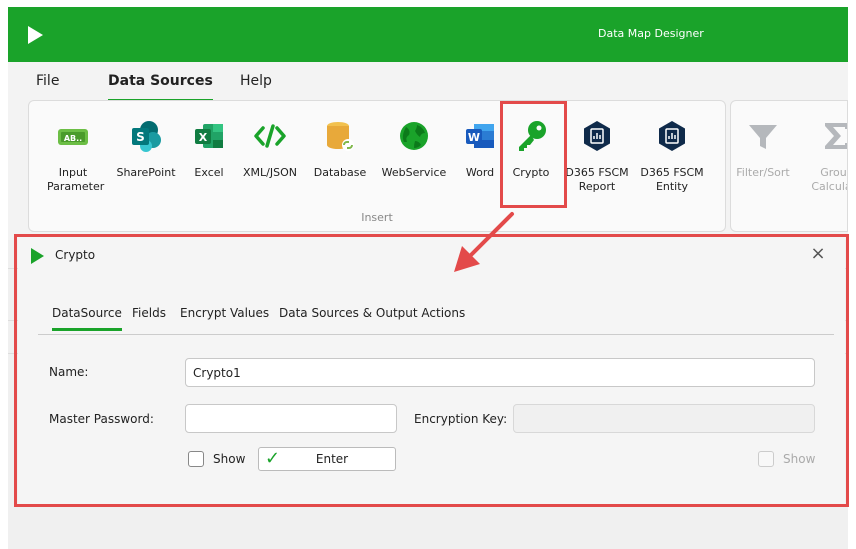  Describe the element at coordinates (203, 137) in the screenshot. I see `svg-text: X` at that location.